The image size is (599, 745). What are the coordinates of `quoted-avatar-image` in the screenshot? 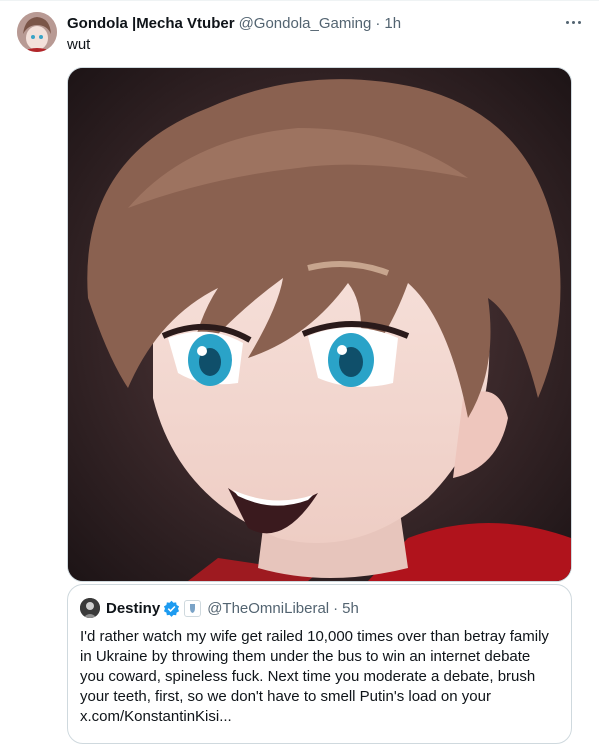 It's located at (90, 608).